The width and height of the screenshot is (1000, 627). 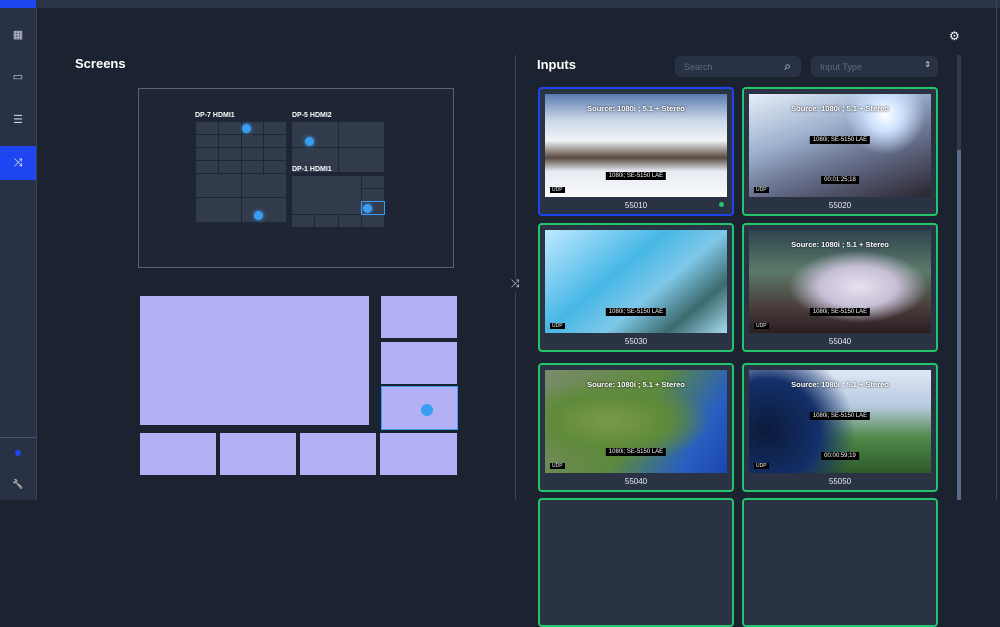 What do you see at coordinates (636, 205) in the screenshot?
I see `input-id: 55010` at bounding box center [636, 205].